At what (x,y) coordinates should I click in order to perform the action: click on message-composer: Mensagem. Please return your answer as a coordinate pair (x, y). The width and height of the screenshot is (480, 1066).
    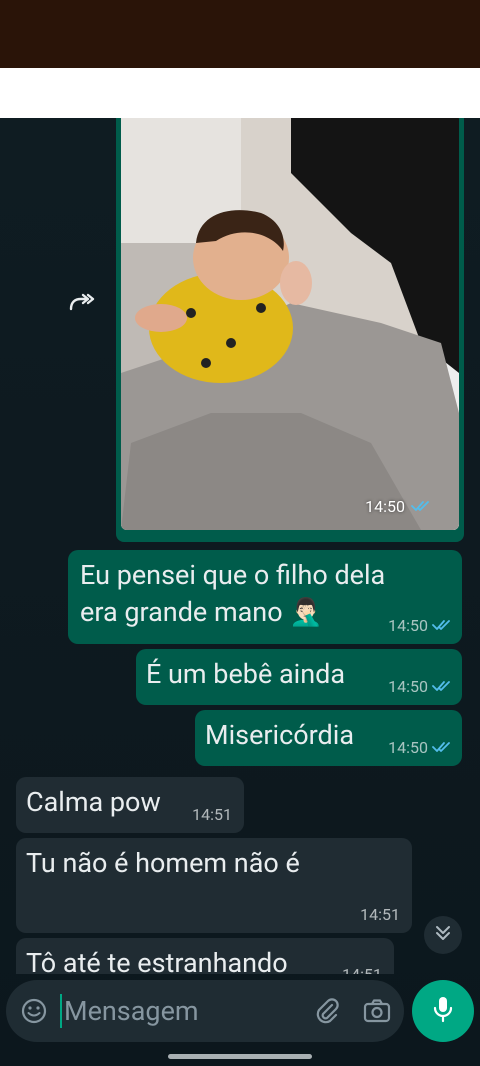
    Looking at the image, I should click on (205, 1011).